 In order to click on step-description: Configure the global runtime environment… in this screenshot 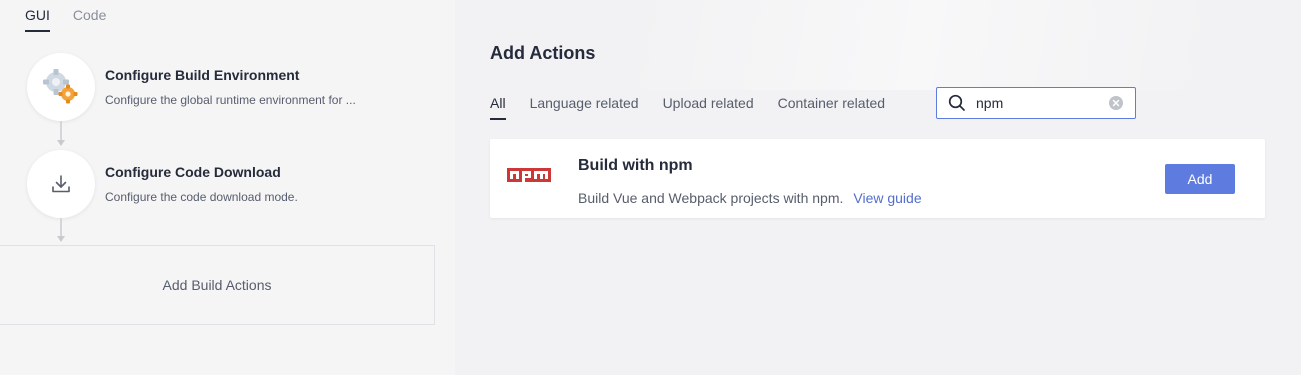, I will do `click(230, 100)`.